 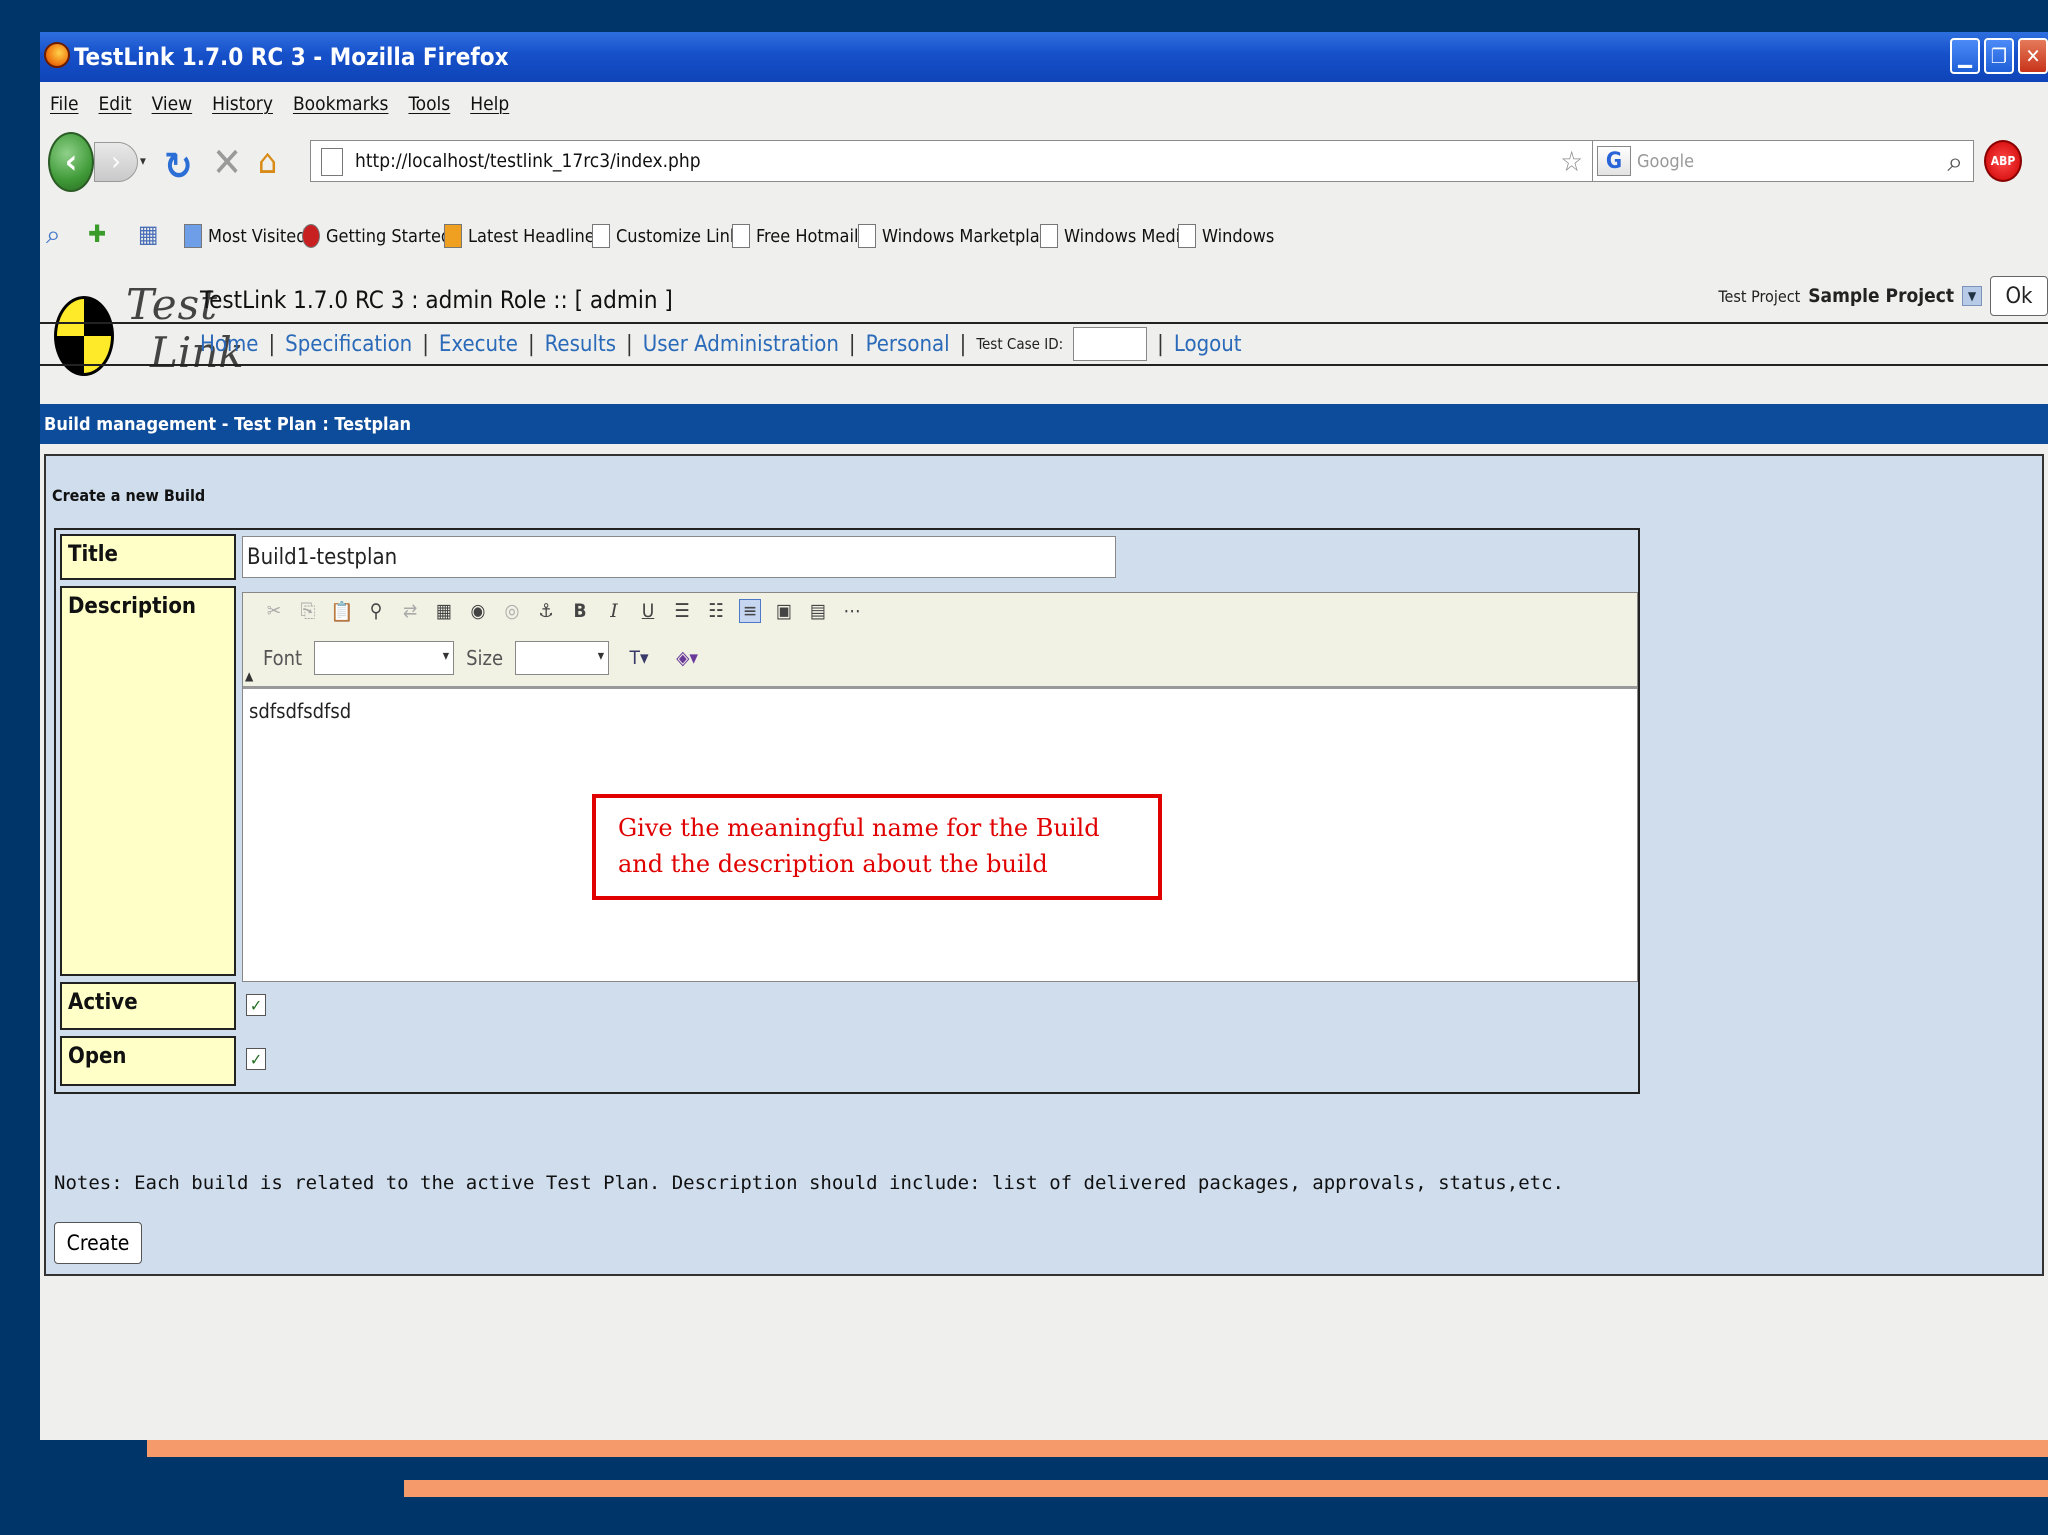 I want to click on bookmark-free-hotmail: Free Hotmail, so click(x=795, y=236).